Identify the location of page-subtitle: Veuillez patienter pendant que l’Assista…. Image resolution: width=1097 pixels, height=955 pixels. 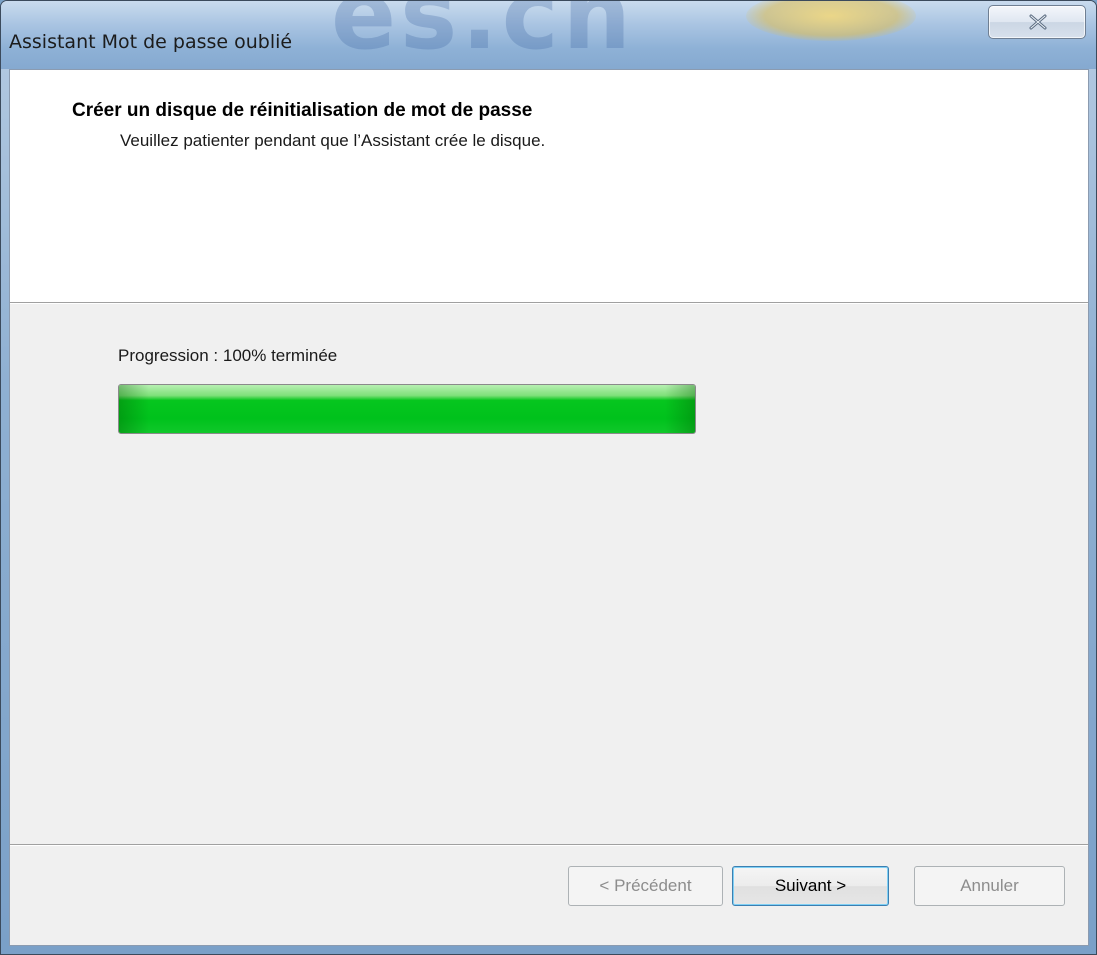
(333, 140).